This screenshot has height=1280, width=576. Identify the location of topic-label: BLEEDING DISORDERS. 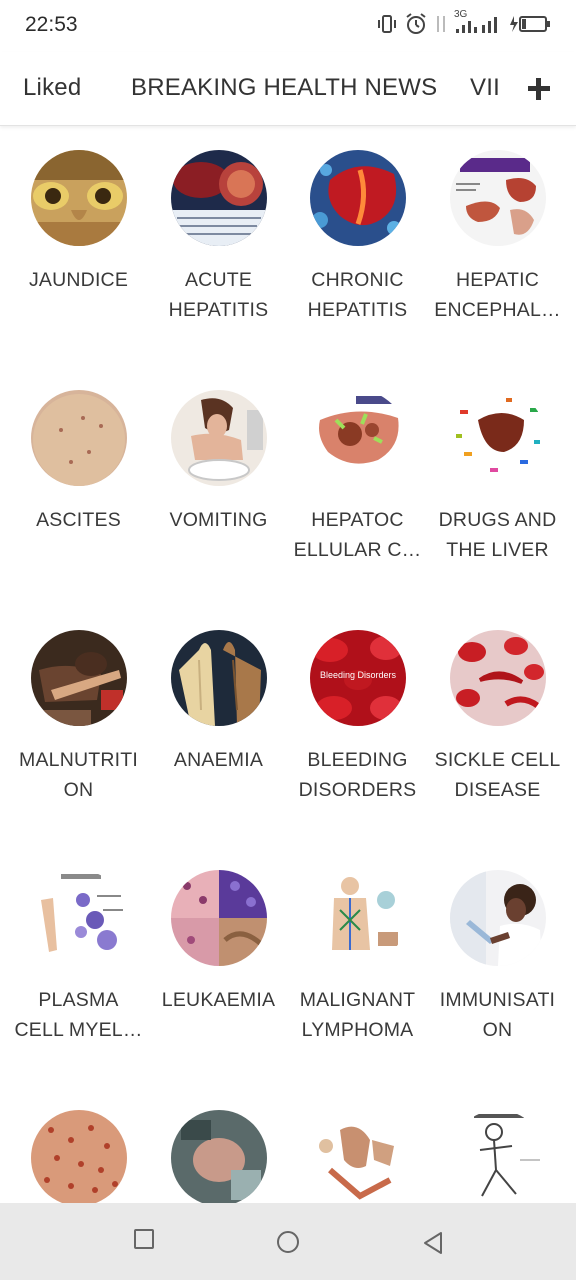
(357, 775).